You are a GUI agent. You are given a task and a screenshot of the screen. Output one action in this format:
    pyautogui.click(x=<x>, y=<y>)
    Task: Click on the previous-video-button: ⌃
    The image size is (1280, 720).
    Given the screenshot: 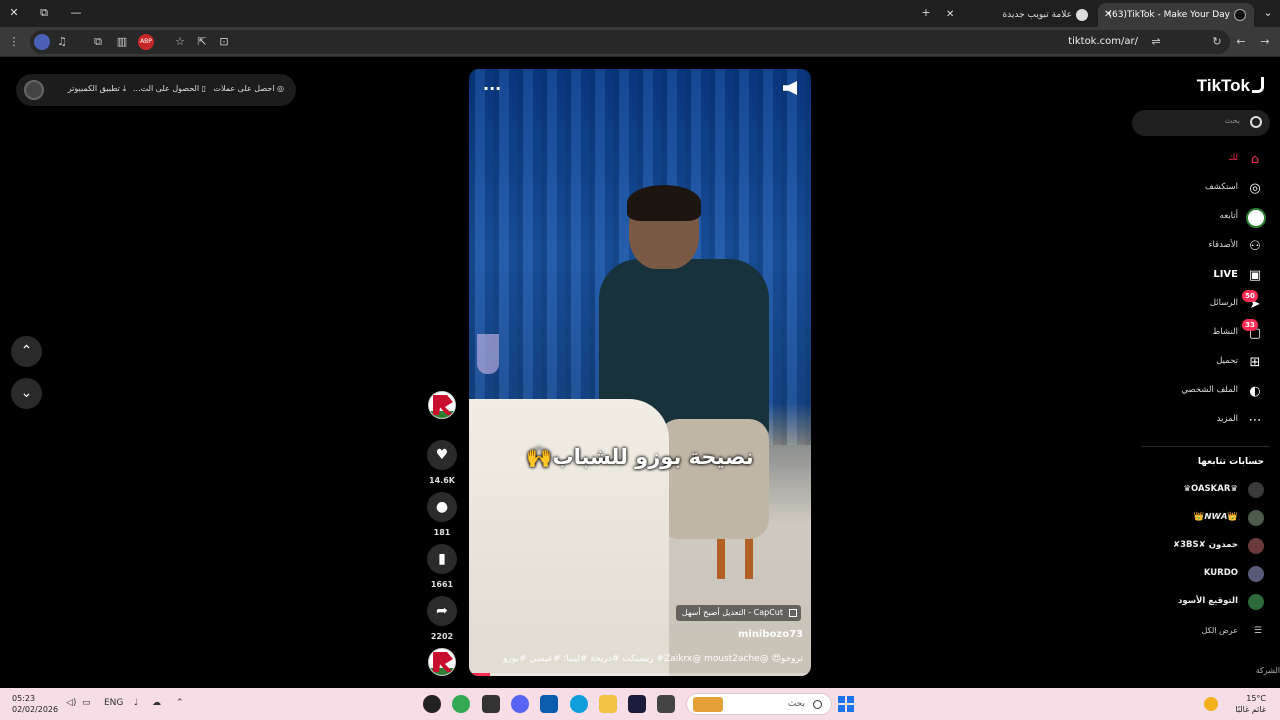 What is the action you would take?
    pyautogui.click(x=26, y=351)
    